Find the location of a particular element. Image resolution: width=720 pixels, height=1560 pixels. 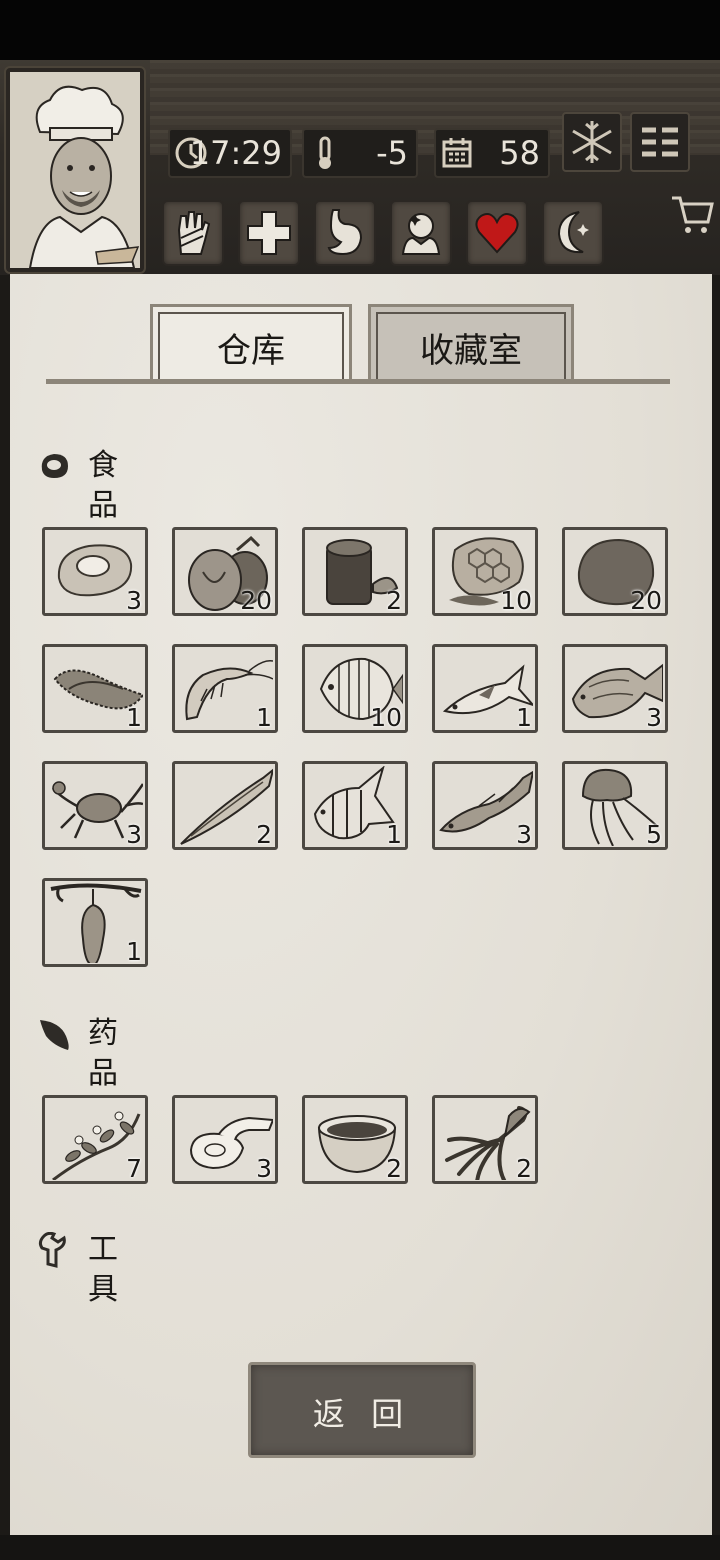

temperature-value: -5 is located at coordinates (392, 153).